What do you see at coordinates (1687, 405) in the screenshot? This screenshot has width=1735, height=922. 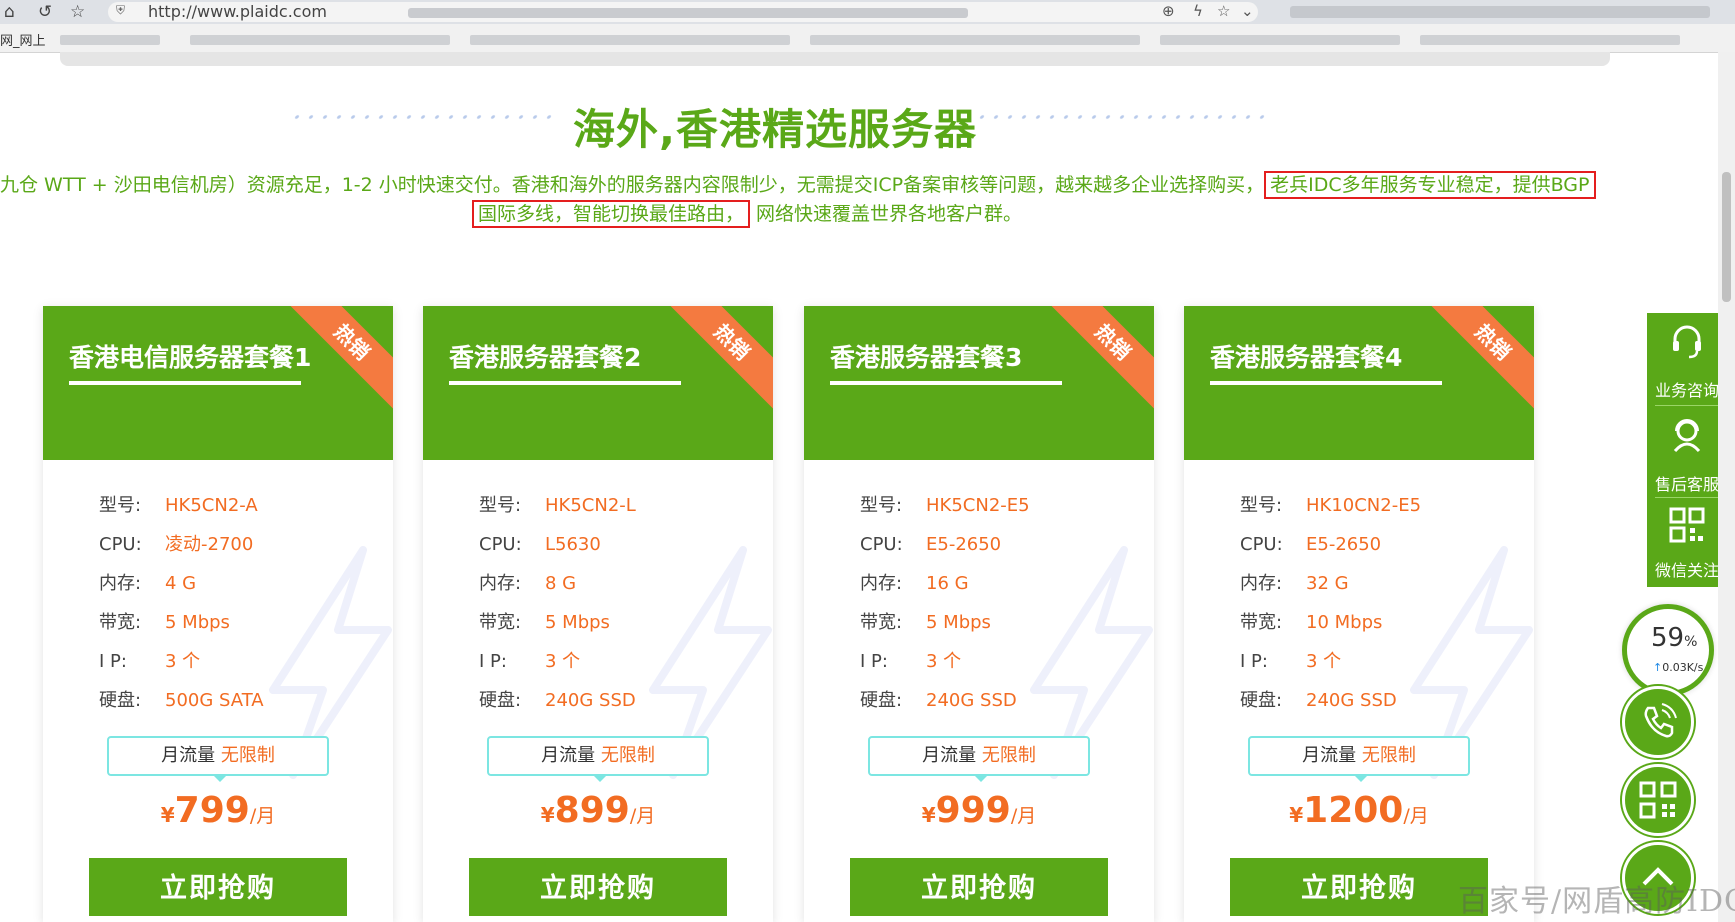 I see `divider` at bounding box center [1687, 405].